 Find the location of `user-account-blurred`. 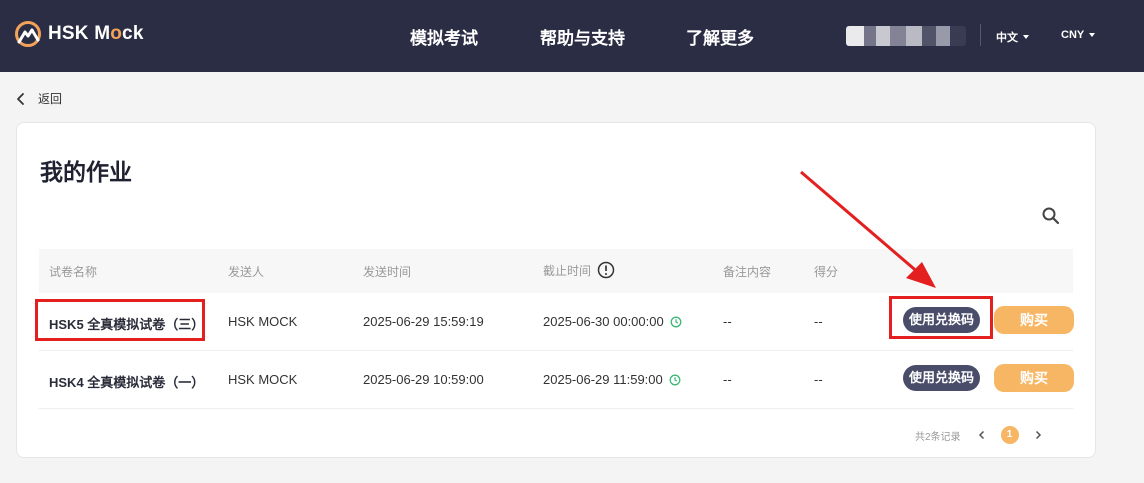

user-account-blurred is located at coordinates (906, 36).